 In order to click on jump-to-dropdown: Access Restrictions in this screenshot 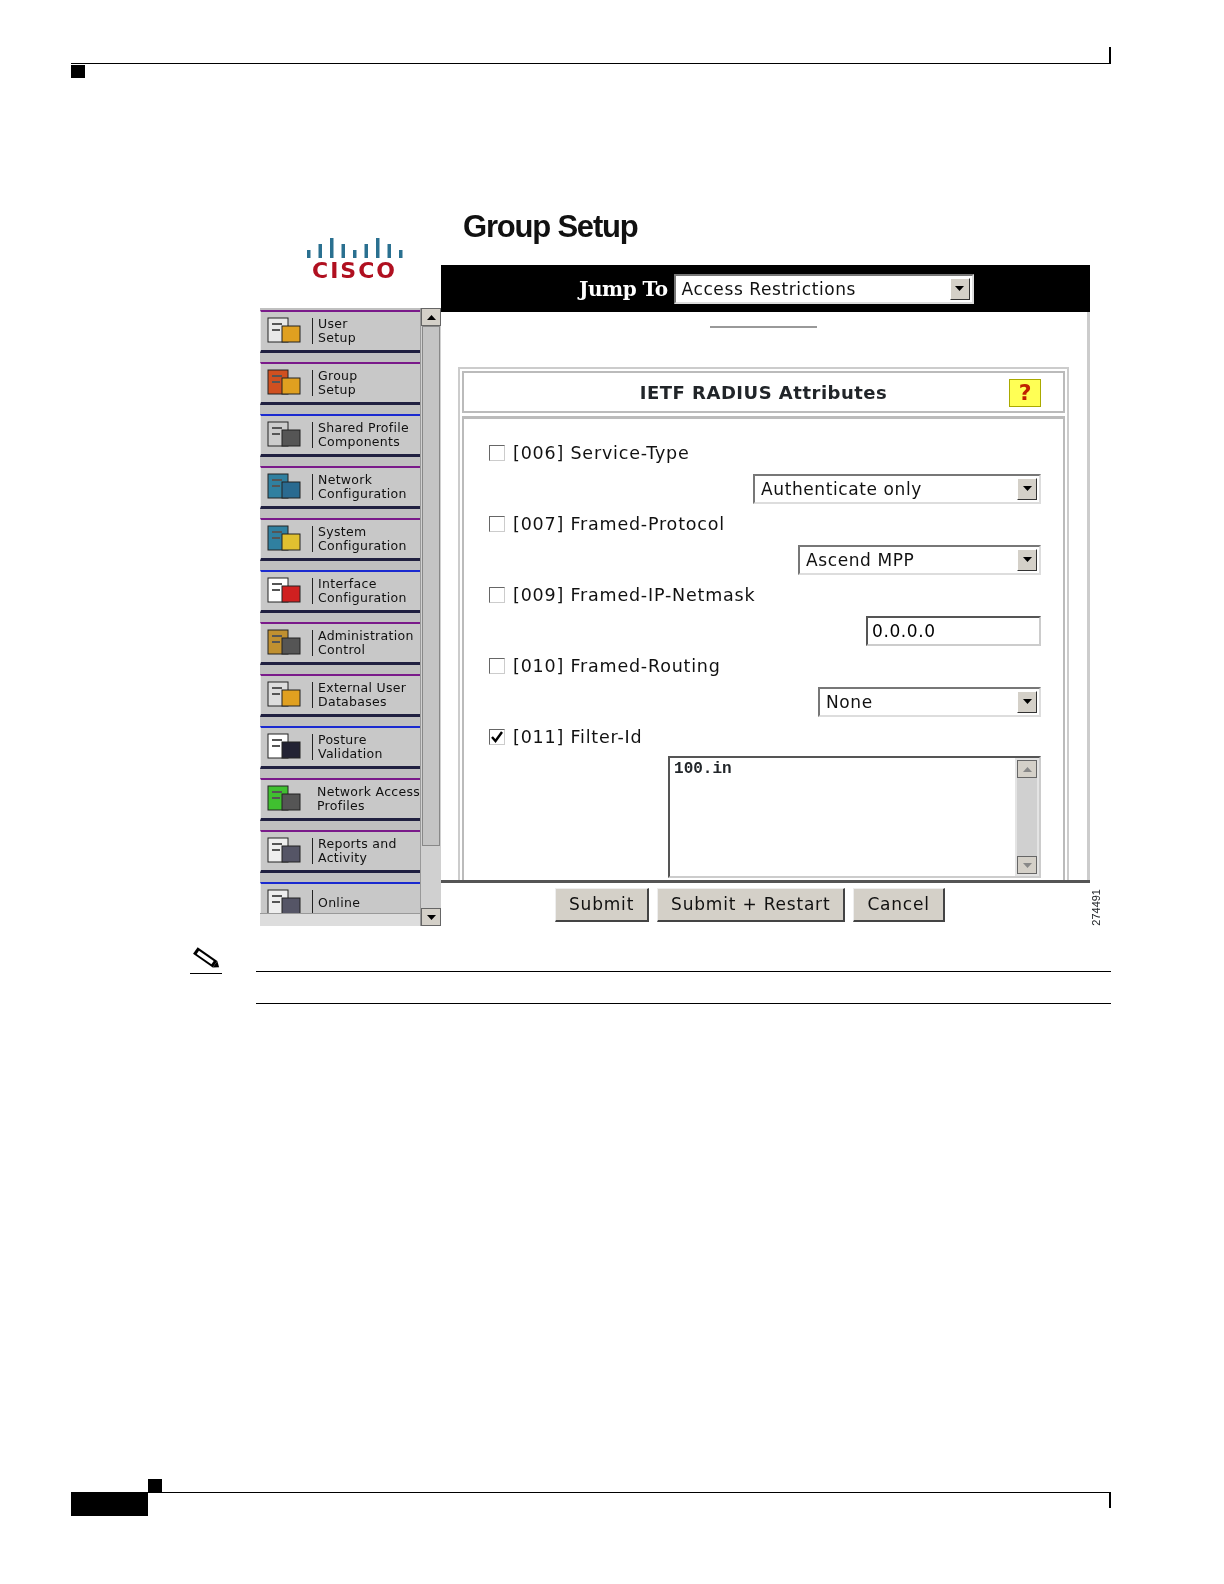, I will do `click(823, 288)`.